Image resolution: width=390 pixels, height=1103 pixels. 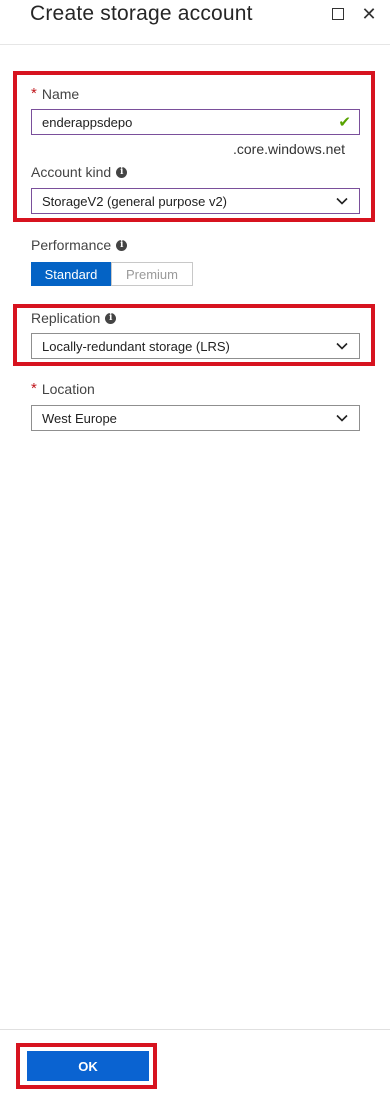 What do you see at coordinates (289, 149) in the screenshot?
I see `name-domain-suffix: .core.windows.net` at bounding box center [289, 149].